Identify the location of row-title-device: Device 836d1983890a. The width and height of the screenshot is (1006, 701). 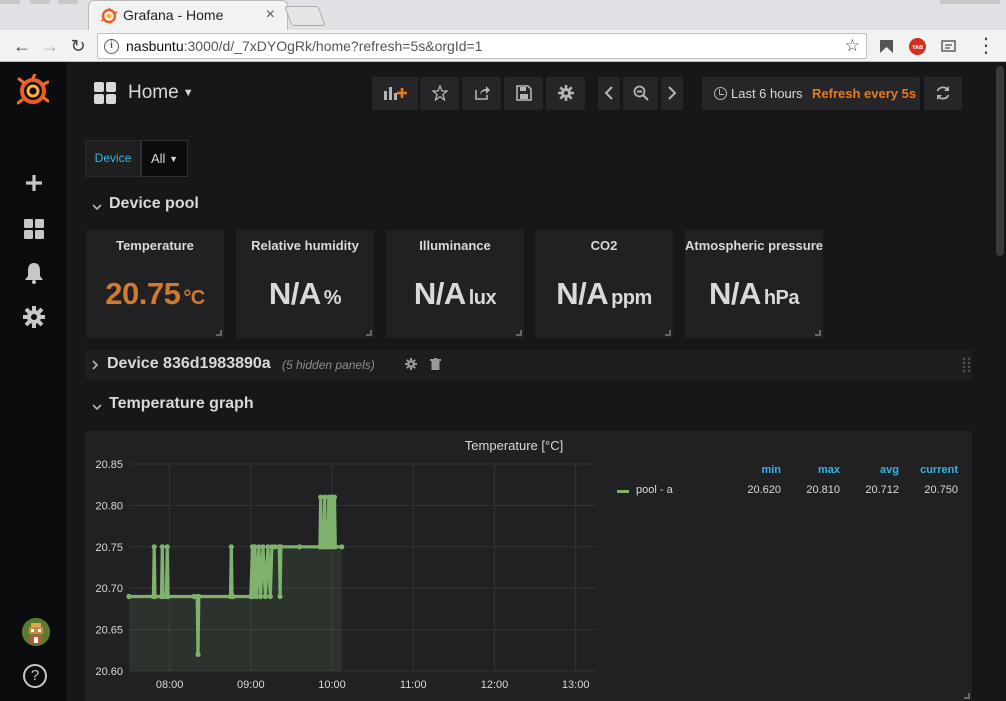
(189, 364).